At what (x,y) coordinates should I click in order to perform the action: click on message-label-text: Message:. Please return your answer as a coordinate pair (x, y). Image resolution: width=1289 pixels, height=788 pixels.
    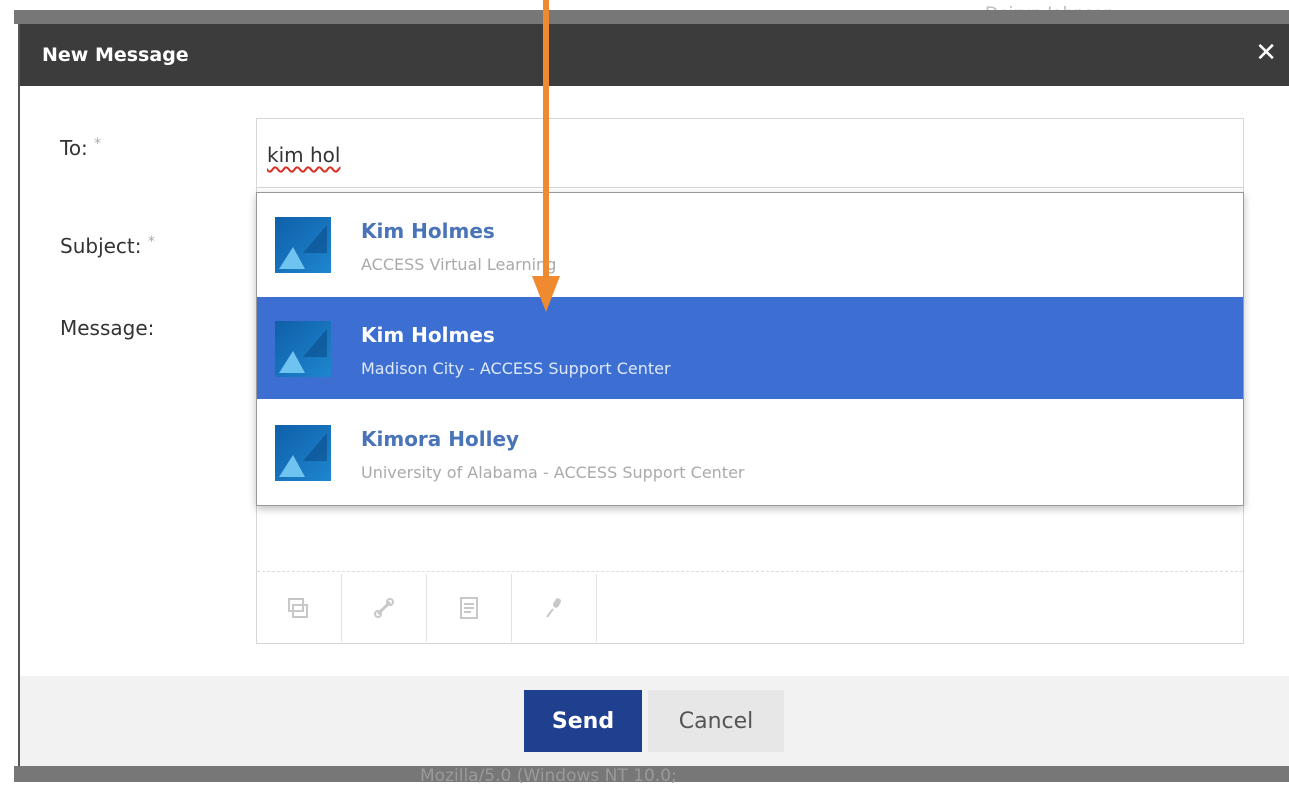
    Looking at the image, I should click on (107, 328).